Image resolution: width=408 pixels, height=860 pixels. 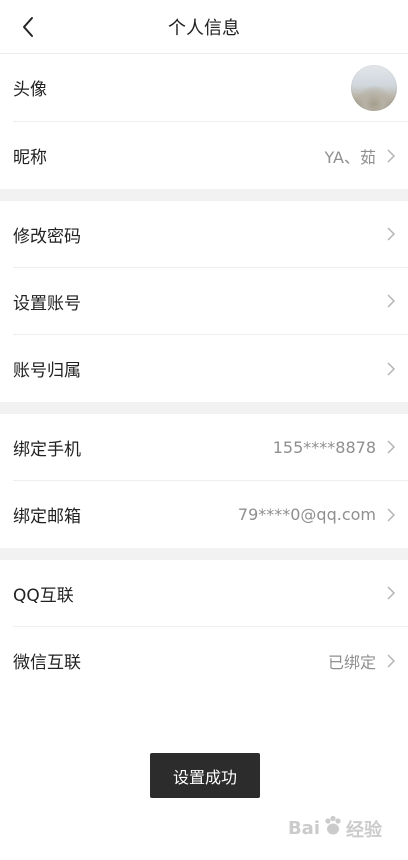 I want to click on bind-email-row: 绑定邮箱 79****0@qq.com, so click(x=210, y=514).